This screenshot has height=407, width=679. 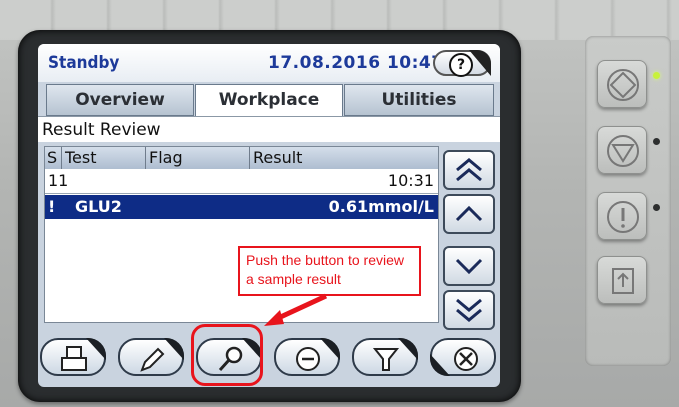 I want to click on start-icon, so click(x=623, y=85).